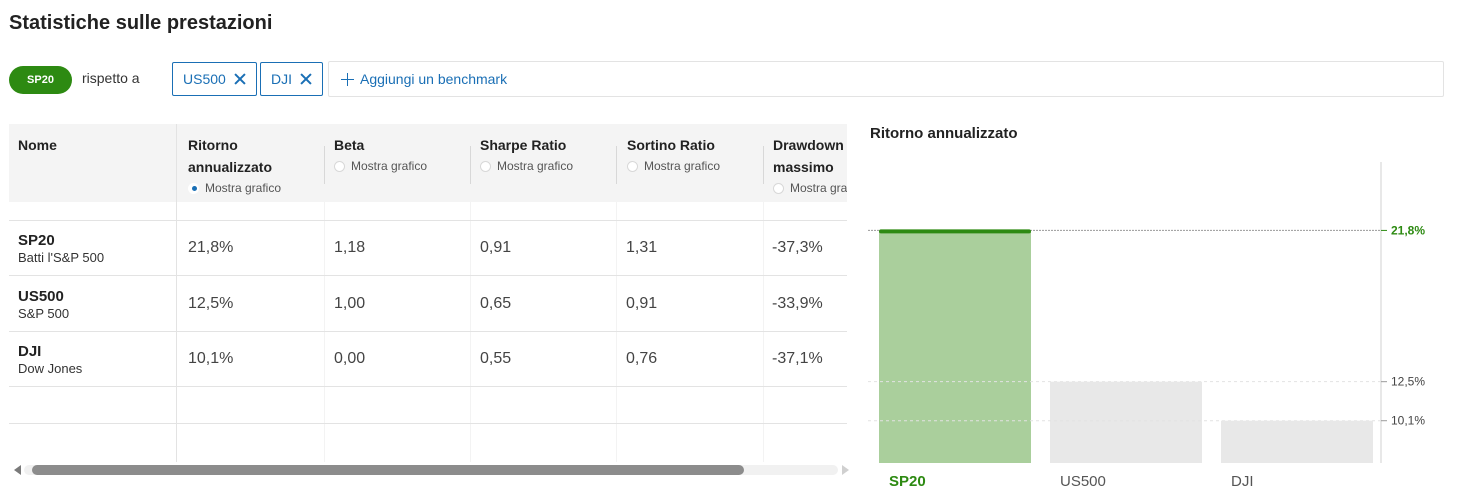  Describe the element at coordinates (347, 79) in the screenshot. I see `plus-icon` at that location.